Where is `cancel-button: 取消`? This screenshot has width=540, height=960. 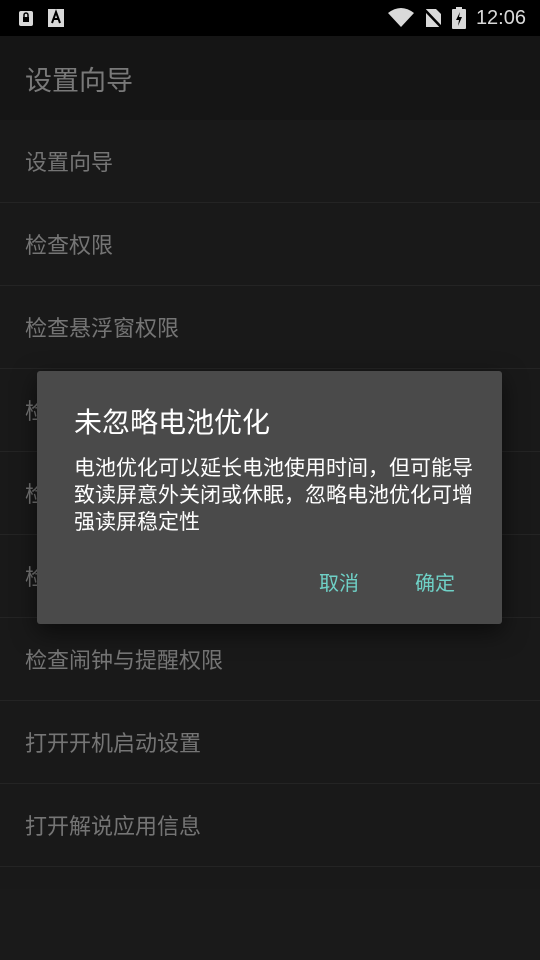 cancel-button: 取消 is located at coordinates (339, 581).